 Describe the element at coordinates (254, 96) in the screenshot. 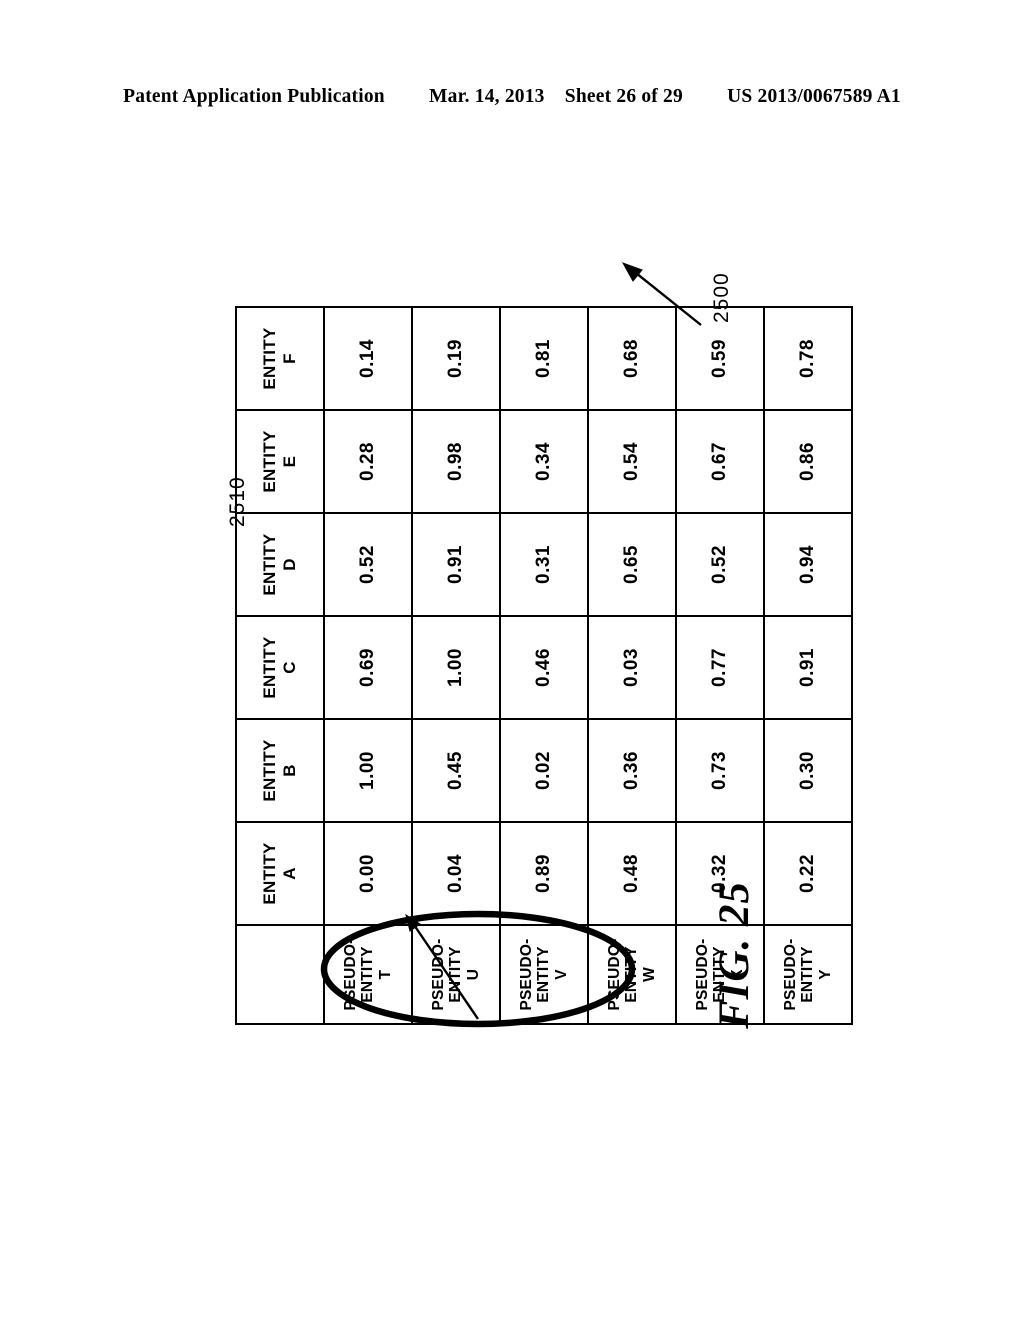

I see `publication-title: Patent Application Publication` at that location.